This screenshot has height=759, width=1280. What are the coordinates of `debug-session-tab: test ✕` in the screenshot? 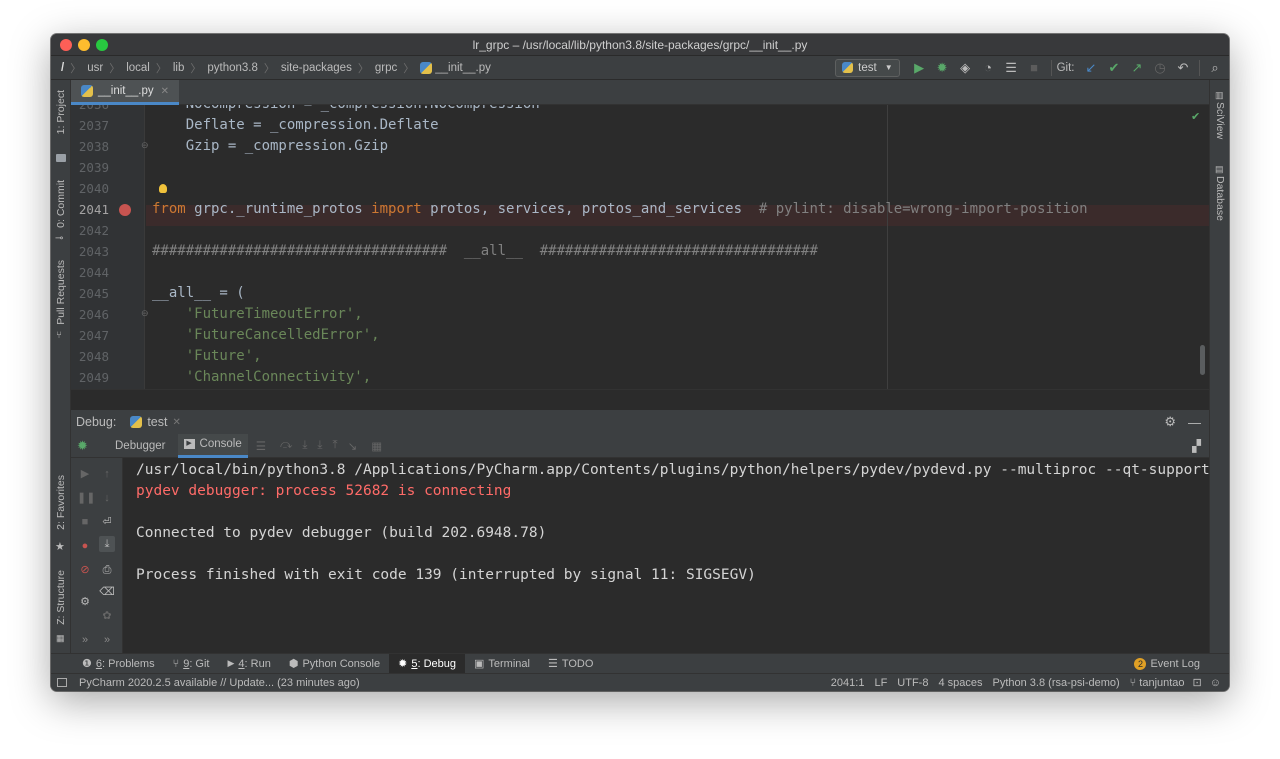 It's located at (155, 422).